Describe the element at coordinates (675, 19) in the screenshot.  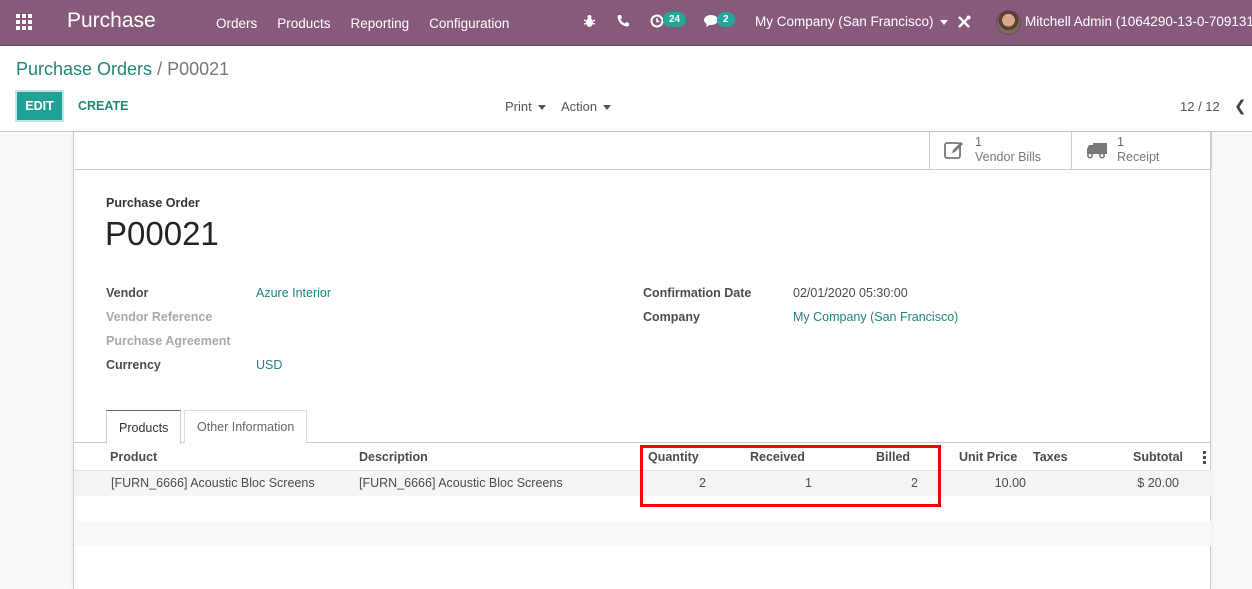
I see `activity-count-badge: 24` at that location.